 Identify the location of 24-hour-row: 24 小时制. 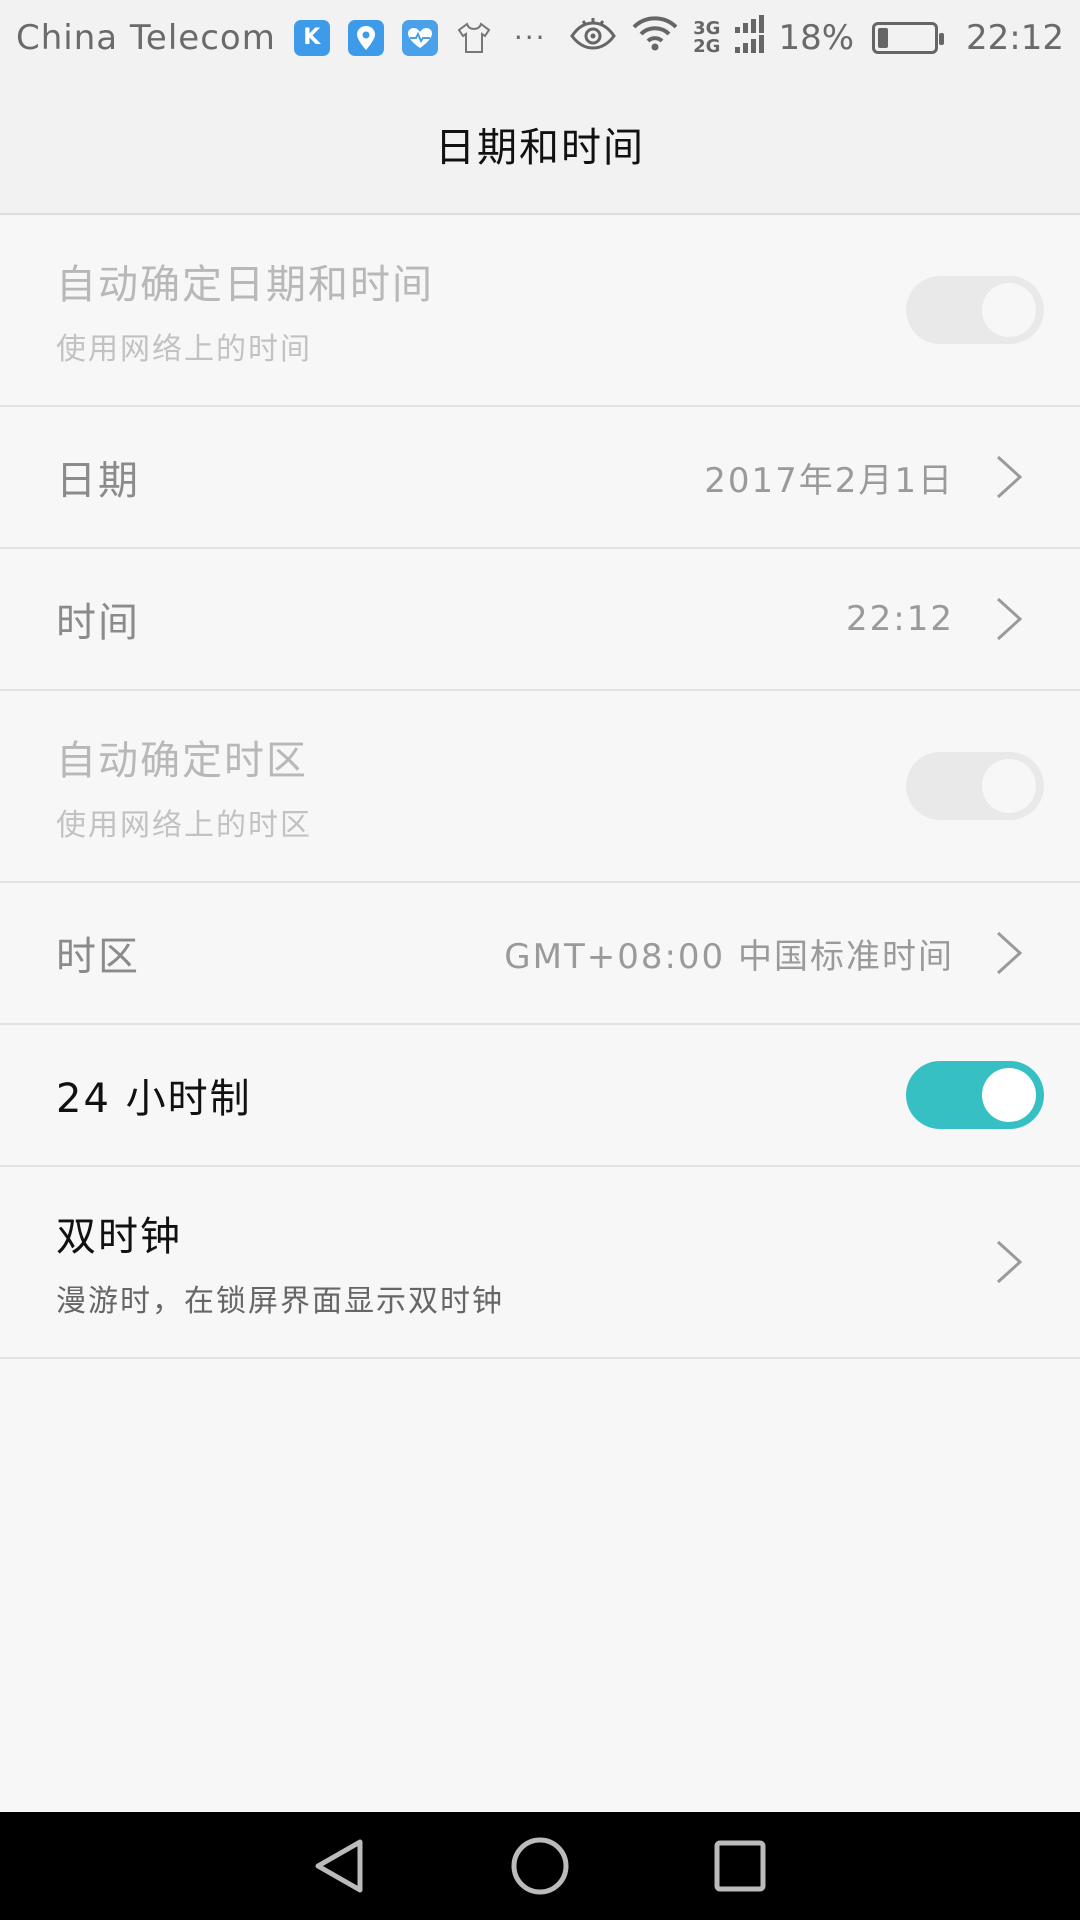
(540, 1096).